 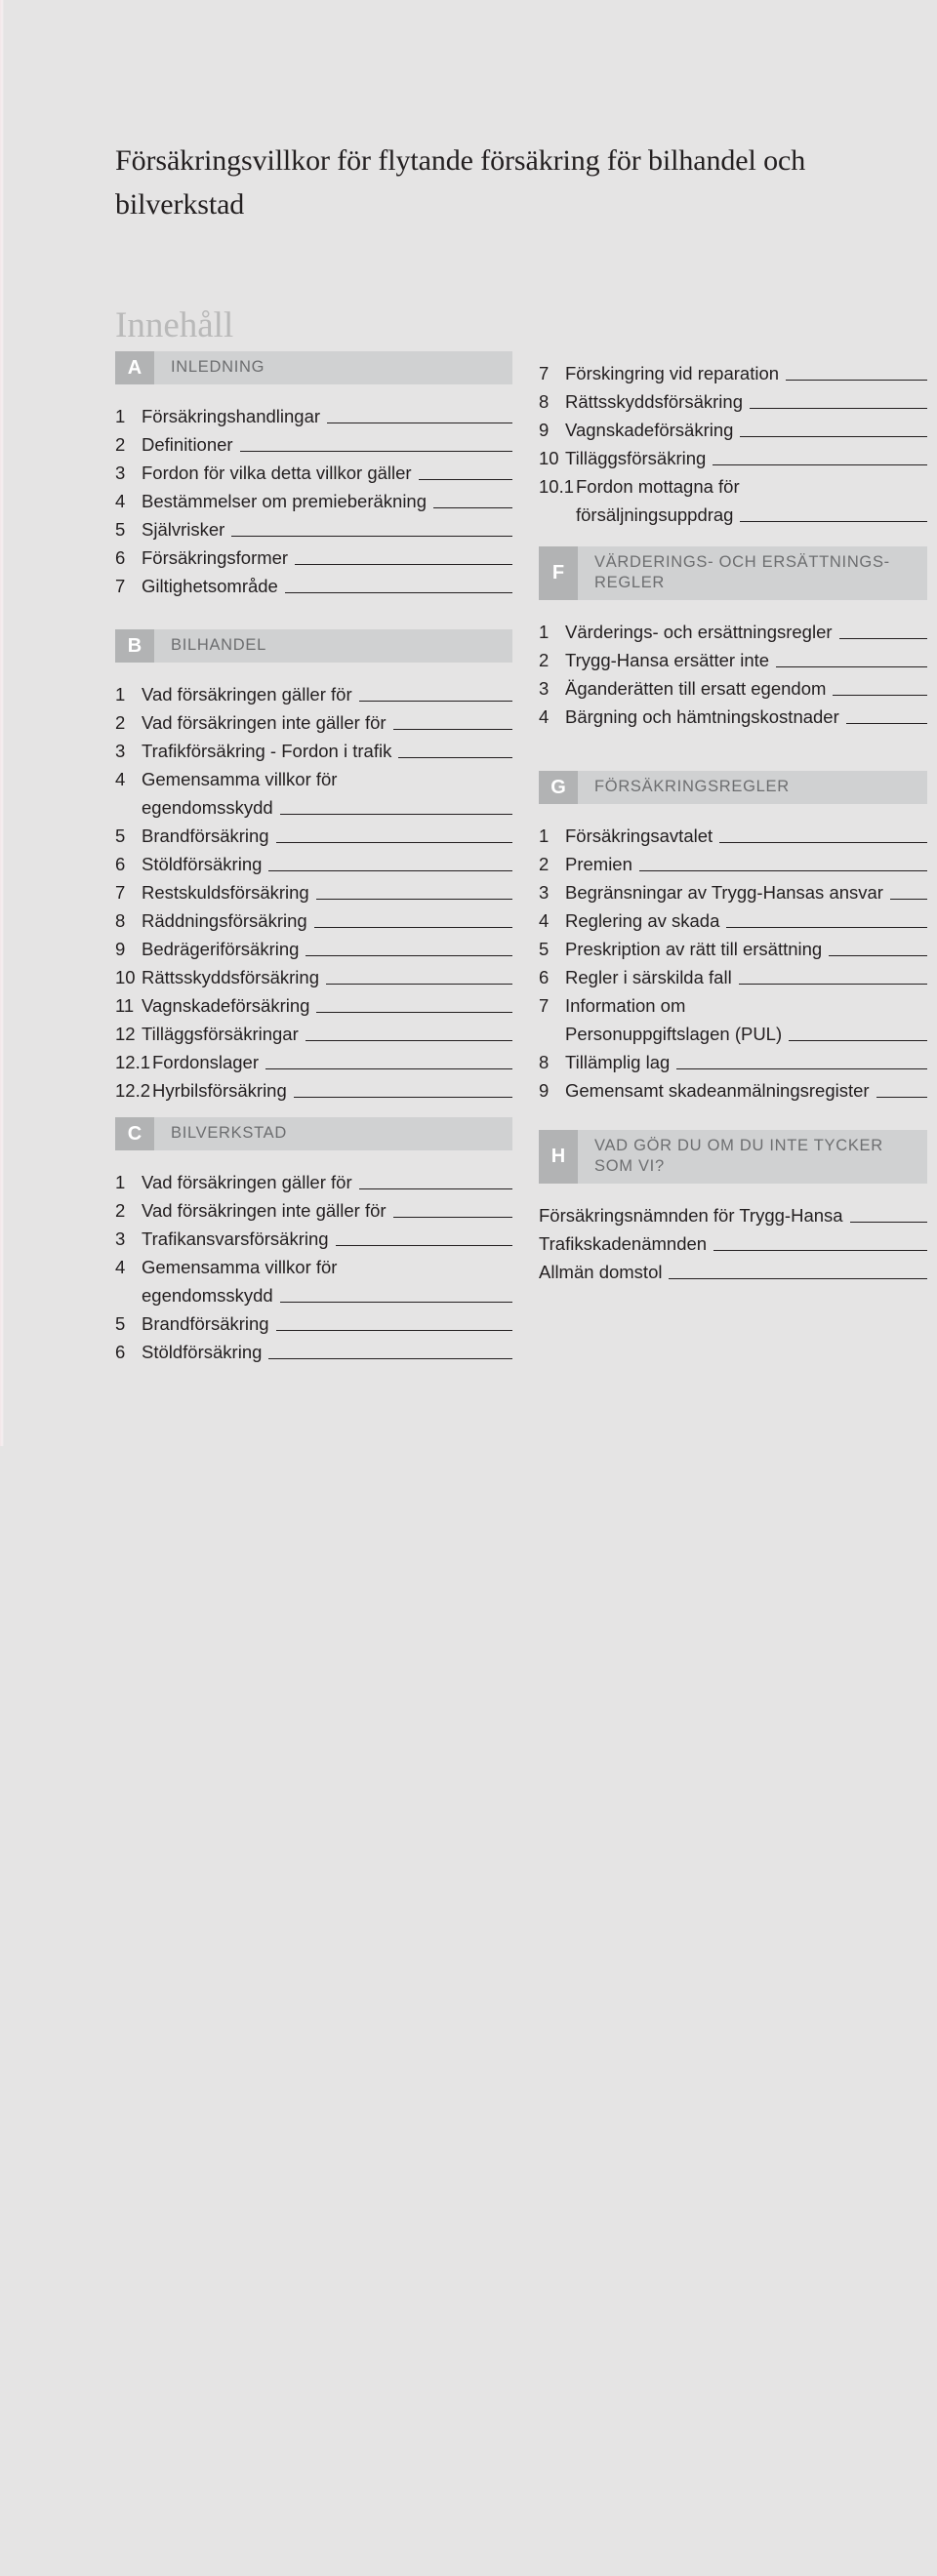 I want to click on toc-entry: 12.2Hyrbilsförsäkring32, so click(x=313, y=1090).